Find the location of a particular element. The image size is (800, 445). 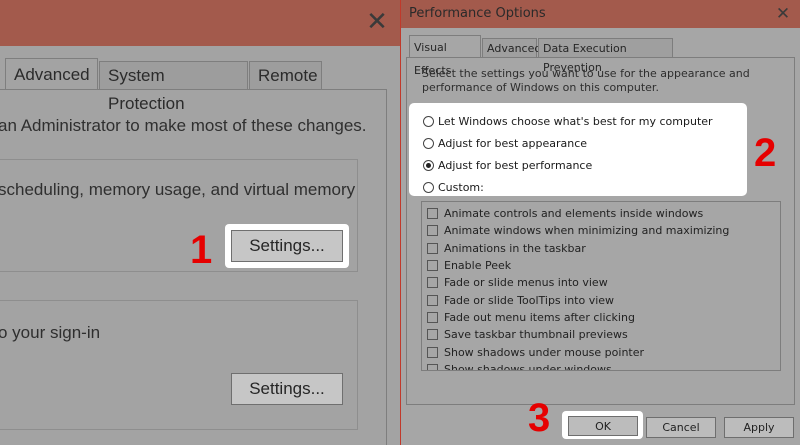

step-marker-1: 1 is located at coordinates (201, 250).